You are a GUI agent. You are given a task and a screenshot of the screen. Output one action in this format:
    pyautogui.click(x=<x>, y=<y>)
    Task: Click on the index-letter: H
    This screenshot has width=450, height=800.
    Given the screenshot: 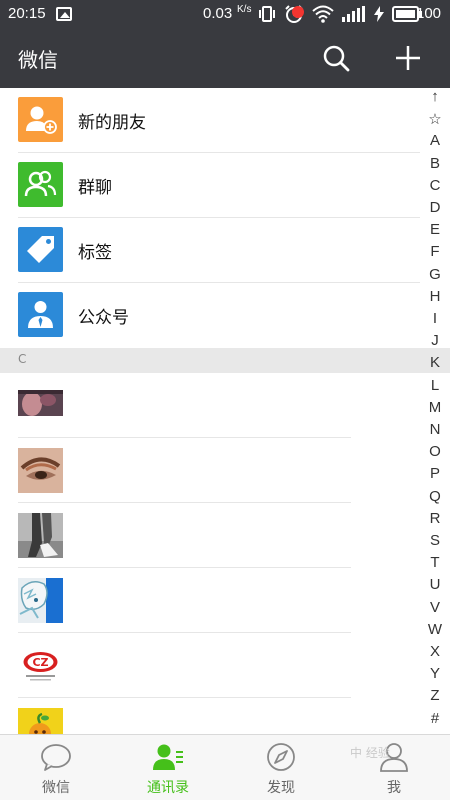 What is the action you would take?
    pyautogui.click(x=435, y=296)
    